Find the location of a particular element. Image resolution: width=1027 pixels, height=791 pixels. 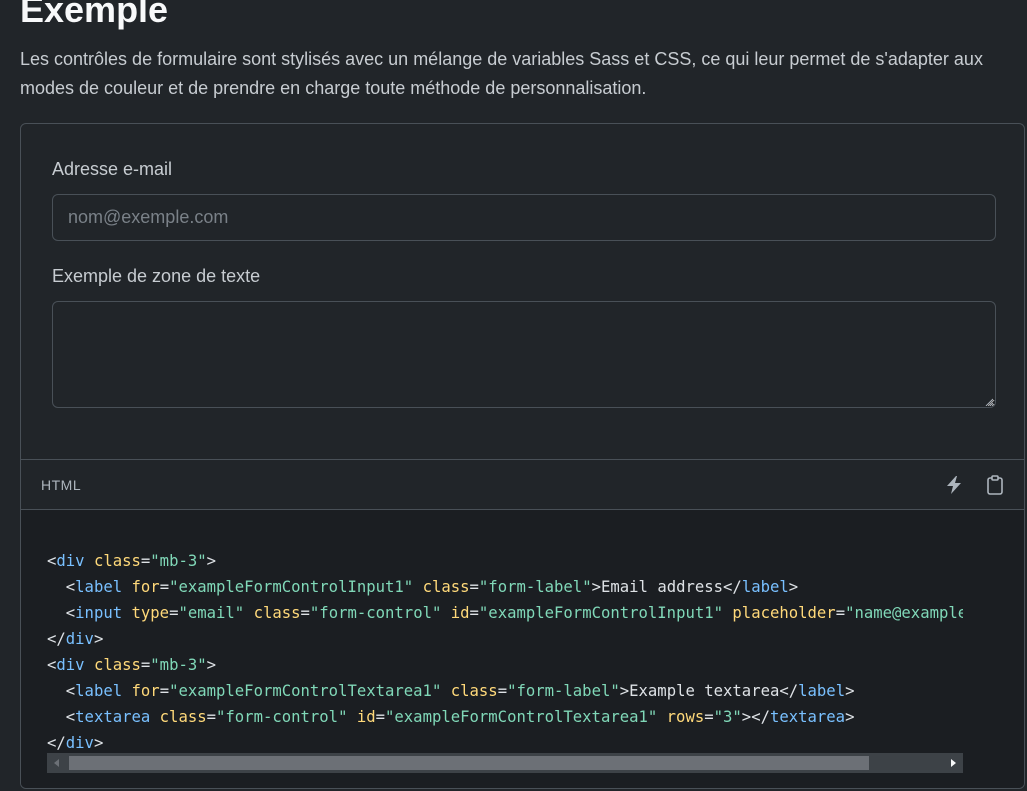

clipboard-icon is located at coordinates (995, 485).